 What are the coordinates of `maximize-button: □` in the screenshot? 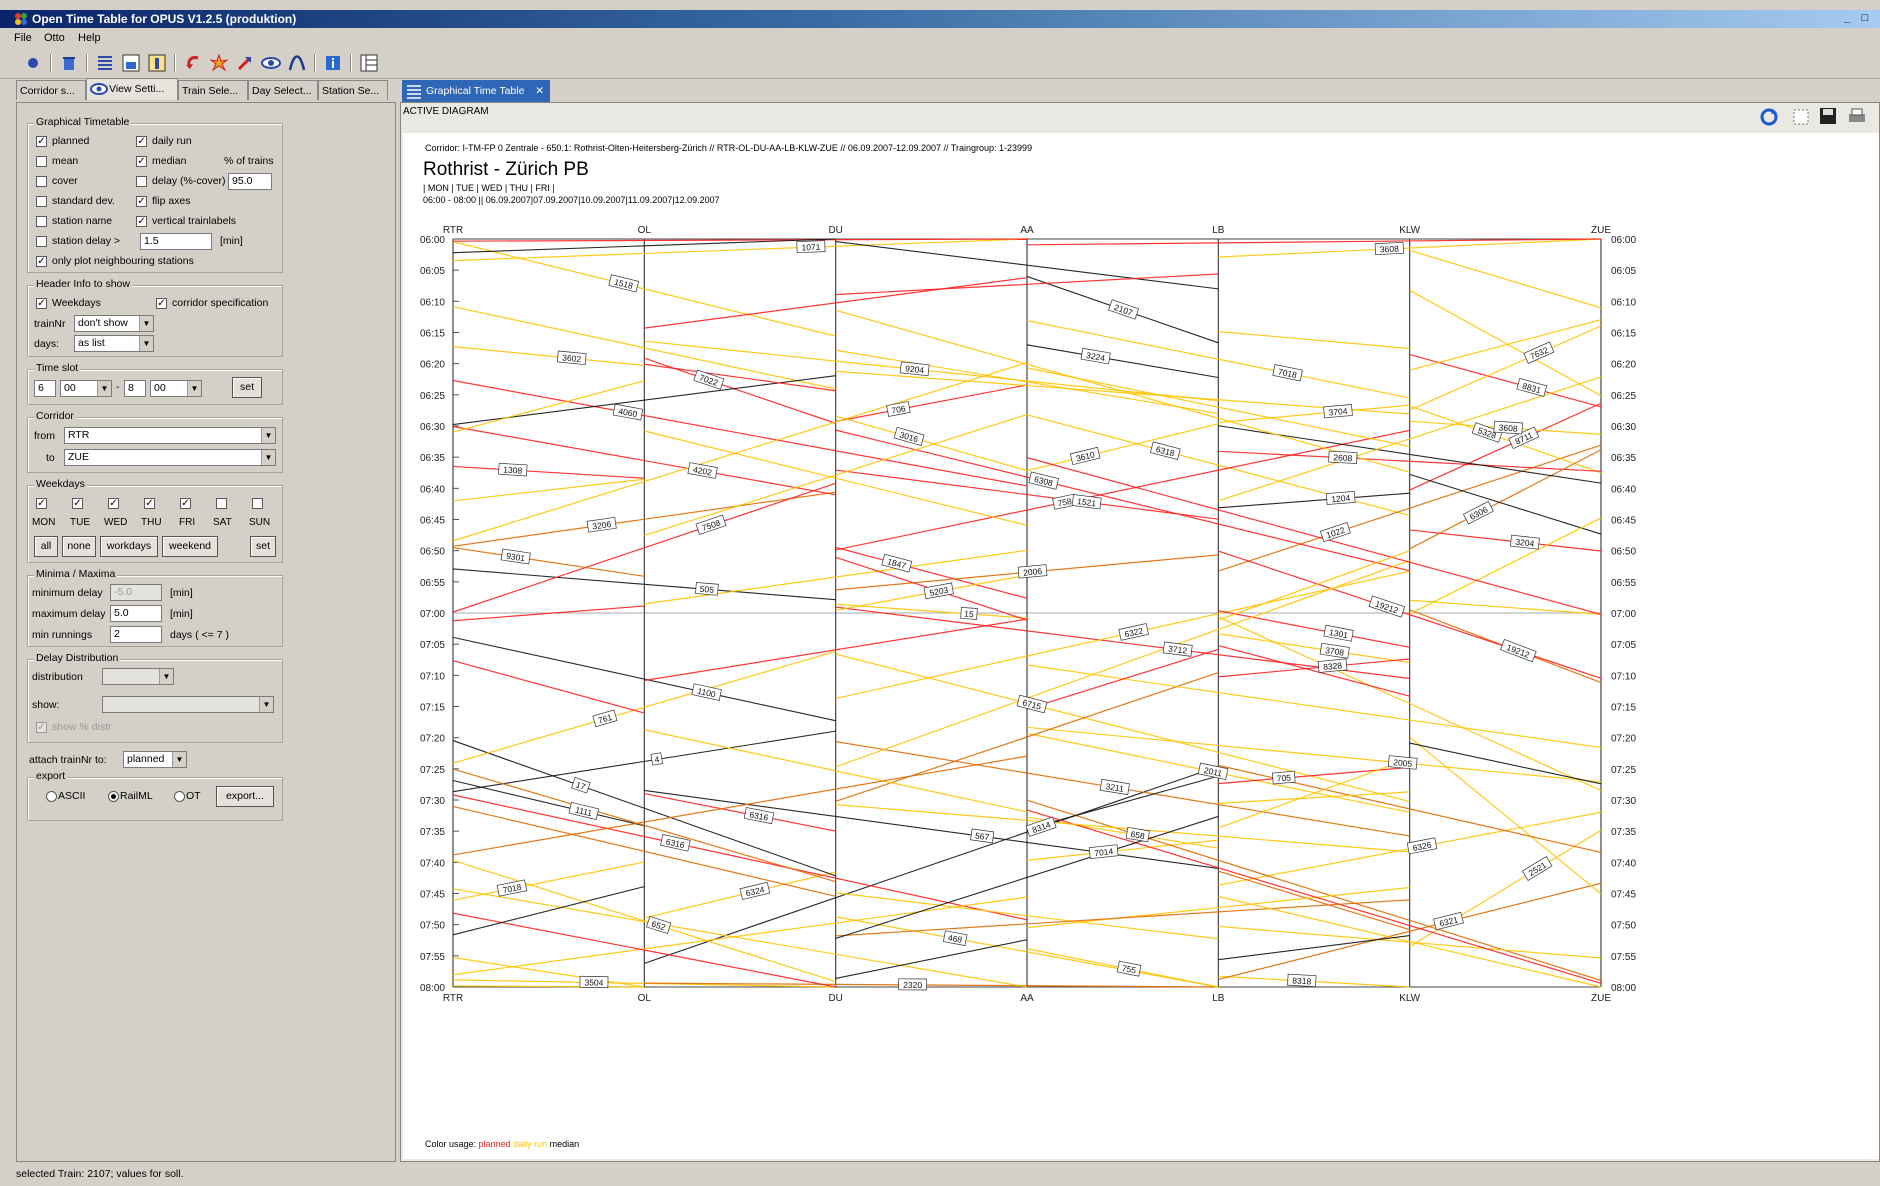 It's located at (1865, 18).